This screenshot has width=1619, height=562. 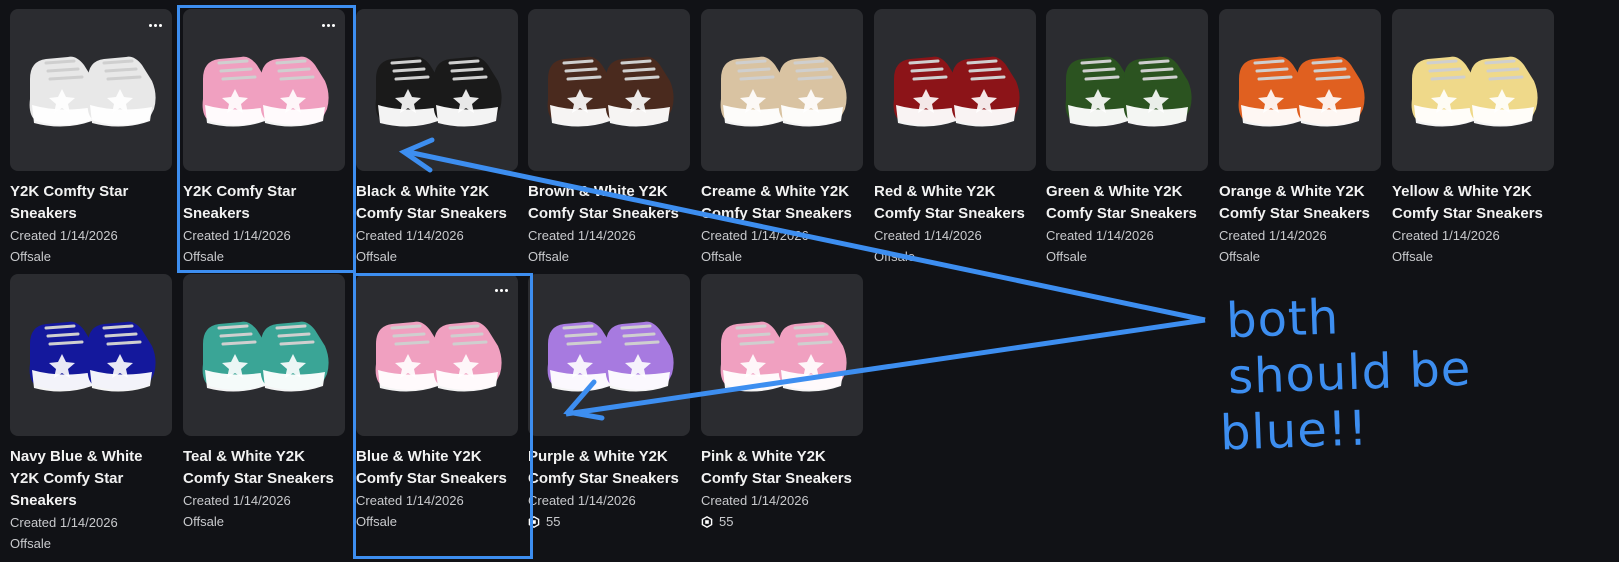 I want to click on item-name: Orange & White Y2K Comfy Star Sneakers, so click(x=1301, y=203).